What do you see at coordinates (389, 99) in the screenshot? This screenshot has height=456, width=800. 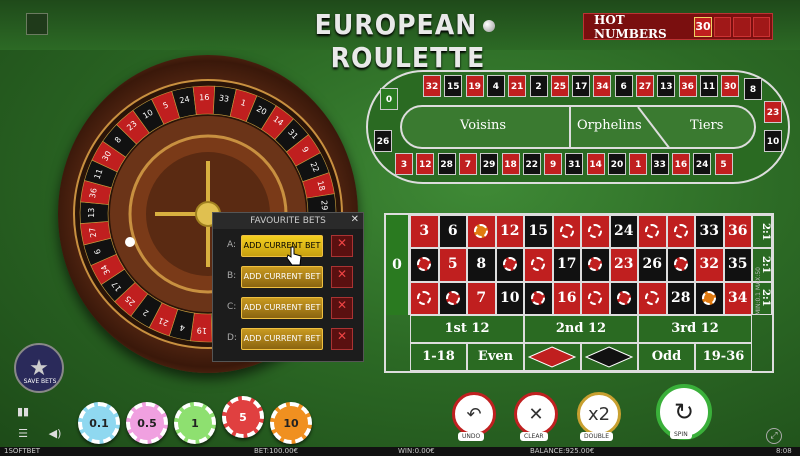 I see `racetrack-number: 0` at bounding box center [389, 99].